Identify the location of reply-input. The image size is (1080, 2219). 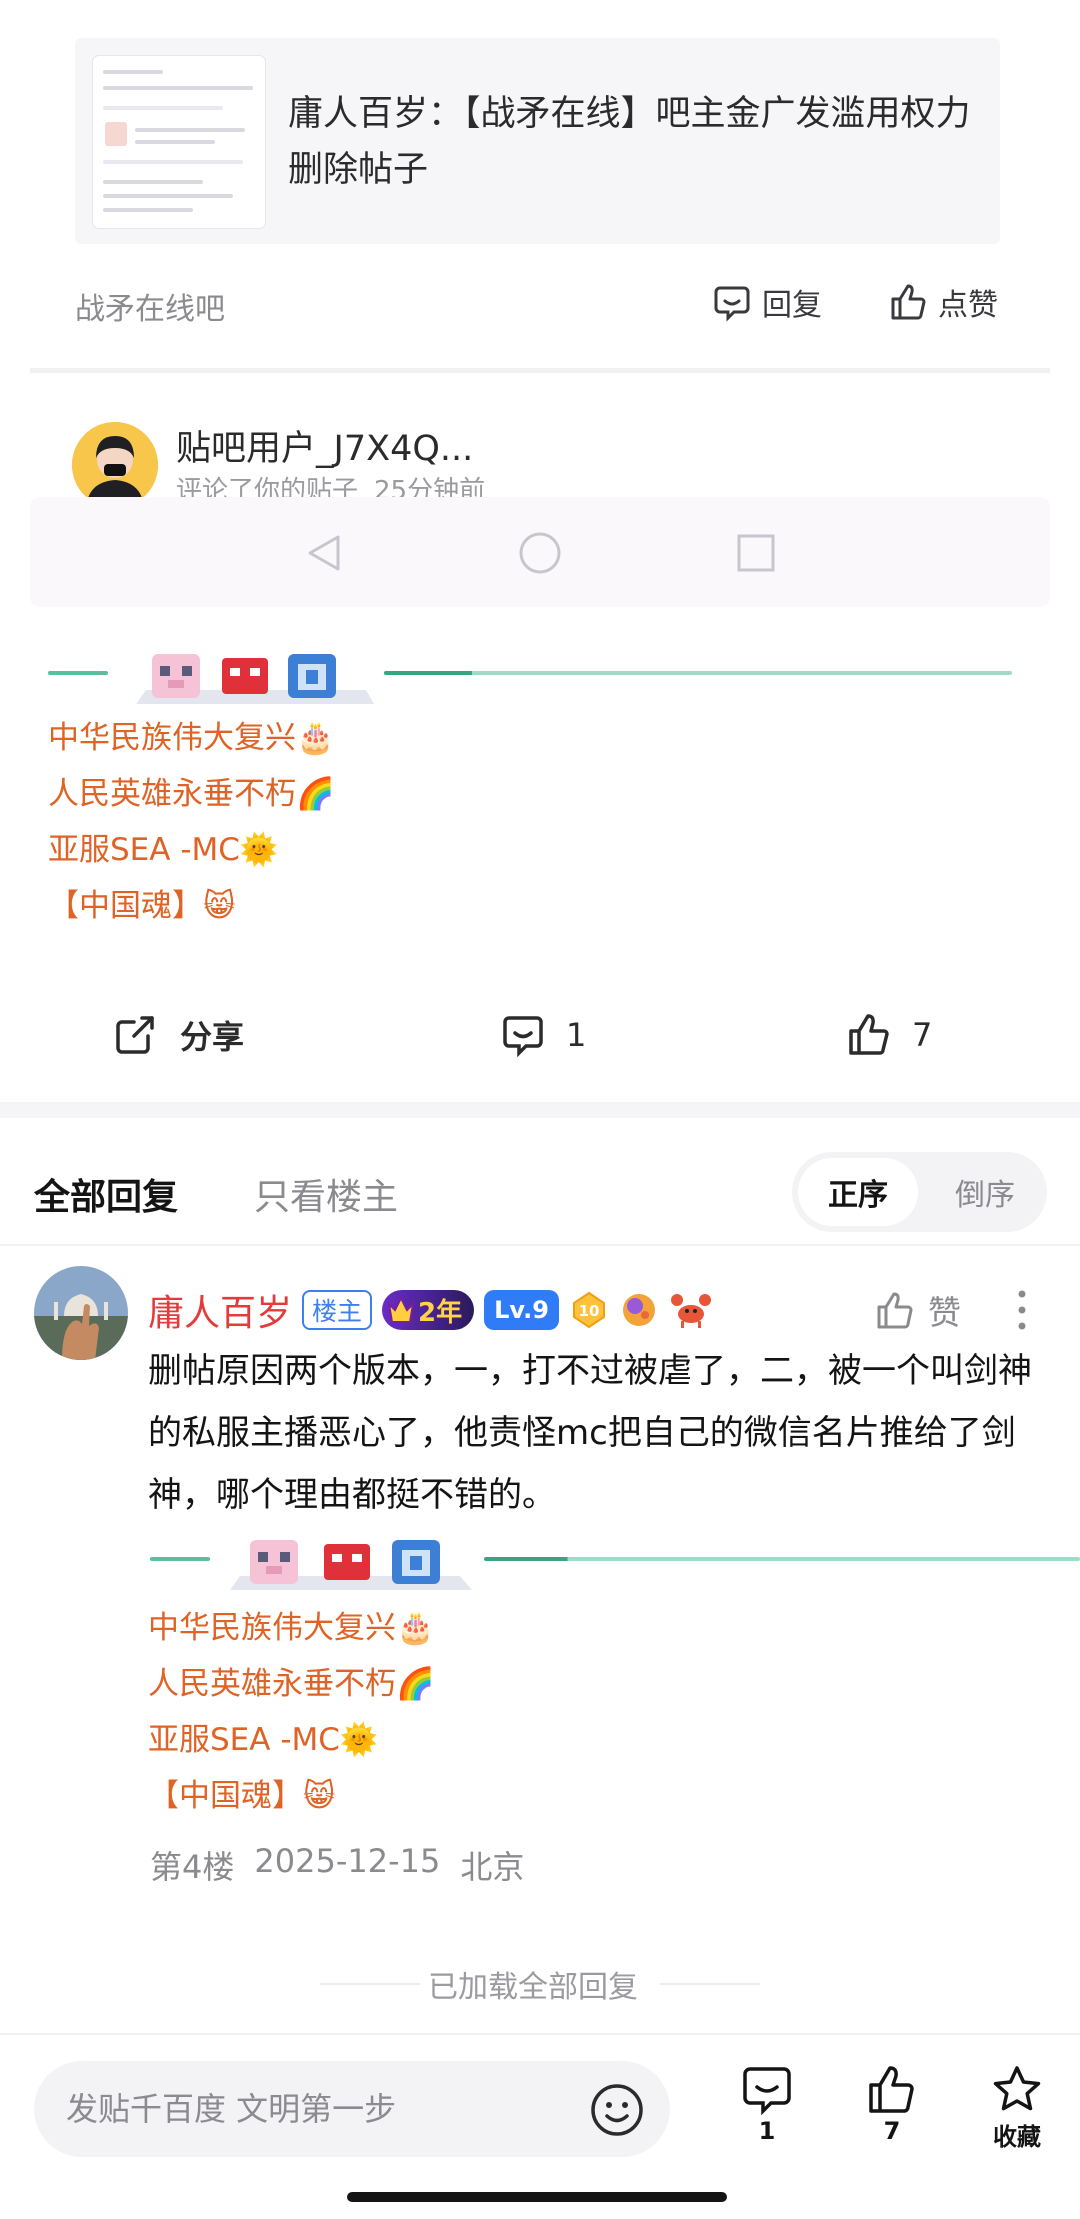
(326, 2109).